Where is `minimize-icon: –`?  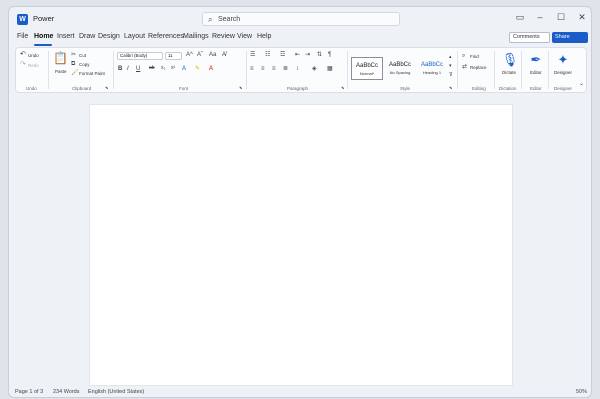
minimize-icon: – is located at coordinates (540, 17).